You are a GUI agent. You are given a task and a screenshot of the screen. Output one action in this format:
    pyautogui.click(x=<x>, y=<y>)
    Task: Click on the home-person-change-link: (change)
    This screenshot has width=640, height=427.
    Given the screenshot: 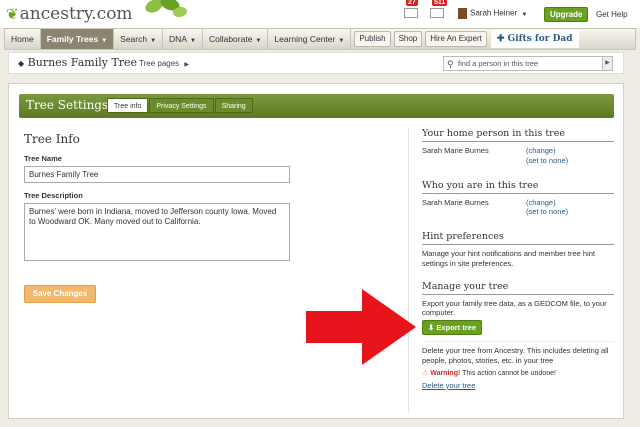 What is the action you would take?
    pyautogui.click(x=547, y=151)
    